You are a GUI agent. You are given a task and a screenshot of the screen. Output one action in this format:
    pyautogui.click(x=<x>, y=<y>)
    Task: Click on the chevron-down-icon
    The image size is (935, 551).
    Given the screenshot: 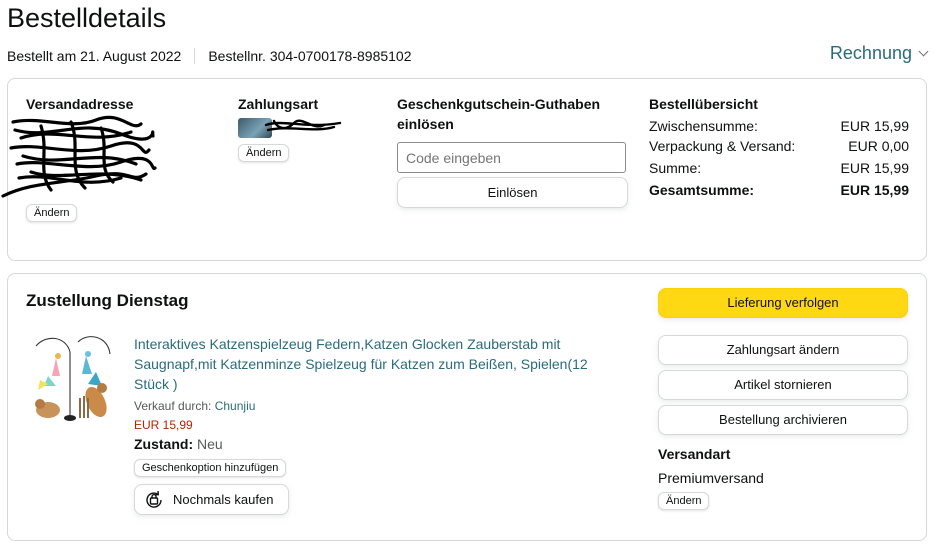 What is the action you would take?
    pyautogui.click(x=923, y=51)
    